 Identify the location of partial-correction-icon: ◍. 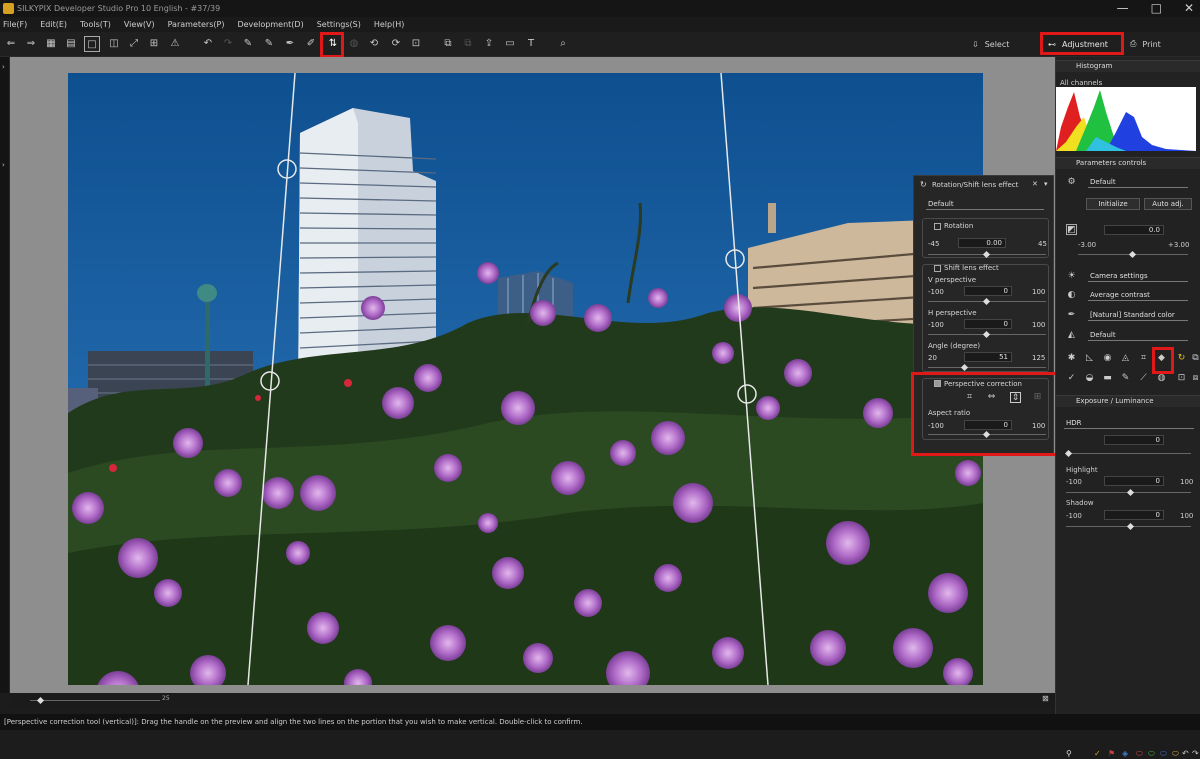
(354, 44).